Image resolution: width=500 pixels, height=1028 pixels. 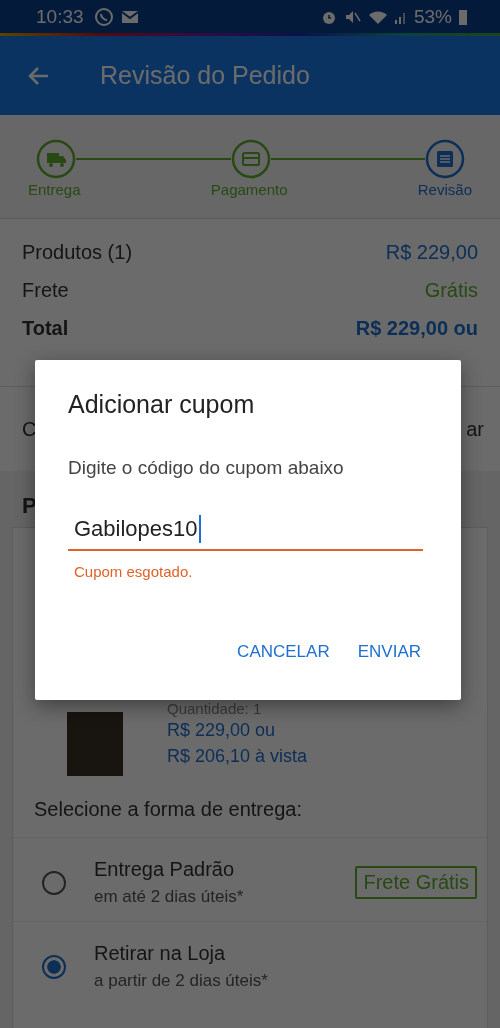 I want to click on coupon-label: C, so click(x=29, y=429).